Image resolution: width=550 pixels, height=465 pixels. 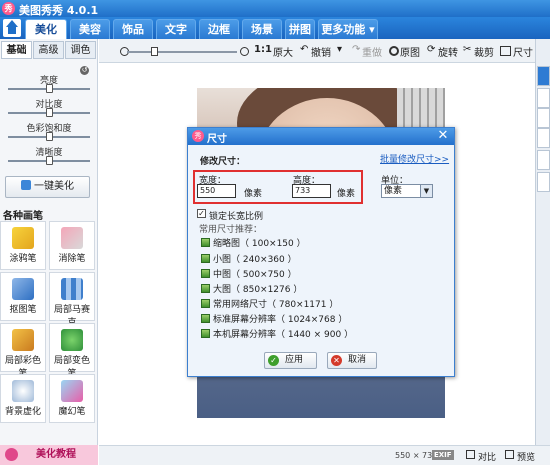 I want to click on height-unit: 像素, so click(x=346, y=194).